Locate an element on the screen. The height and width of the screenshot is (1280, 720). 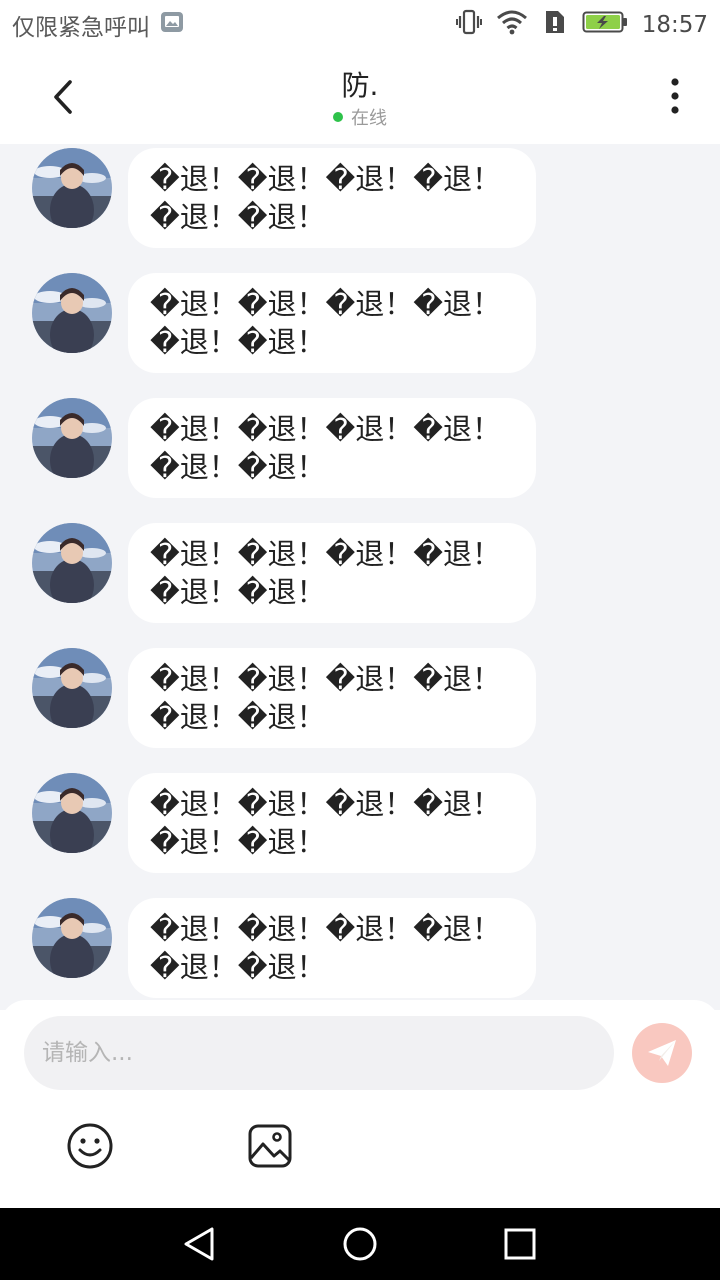
online-dot-icon is located at coordinates (338, 117).